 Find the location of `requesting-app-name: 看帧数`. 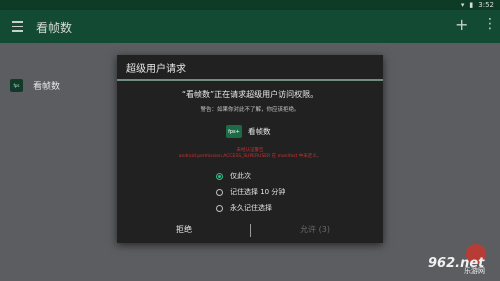

requesting-app-name: 看帧数 is located at coordinates (259, 131).